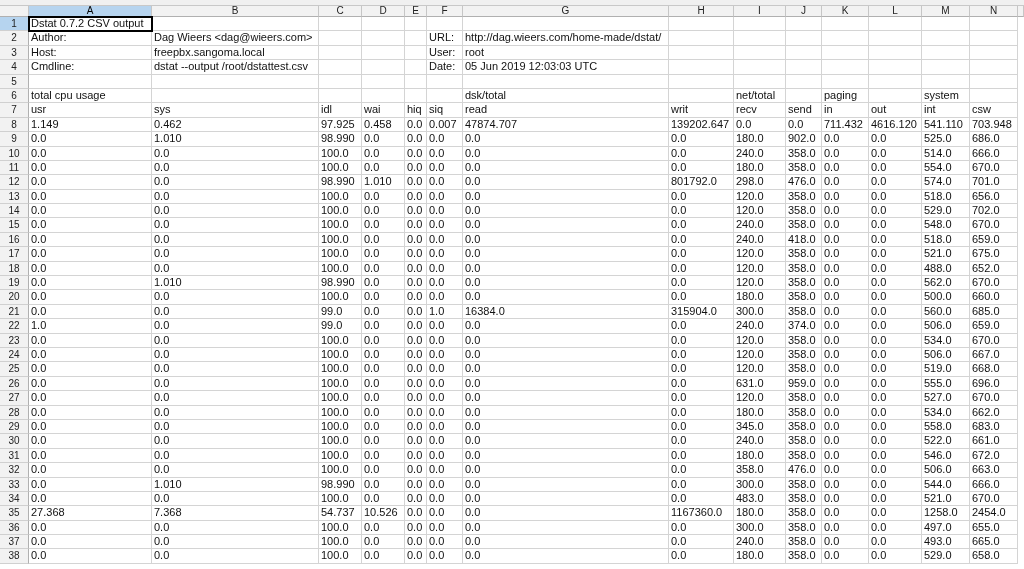  Describe the element at coordinates (946, 384) in the screenshot. I see `table-cell: 555.0` at that location.